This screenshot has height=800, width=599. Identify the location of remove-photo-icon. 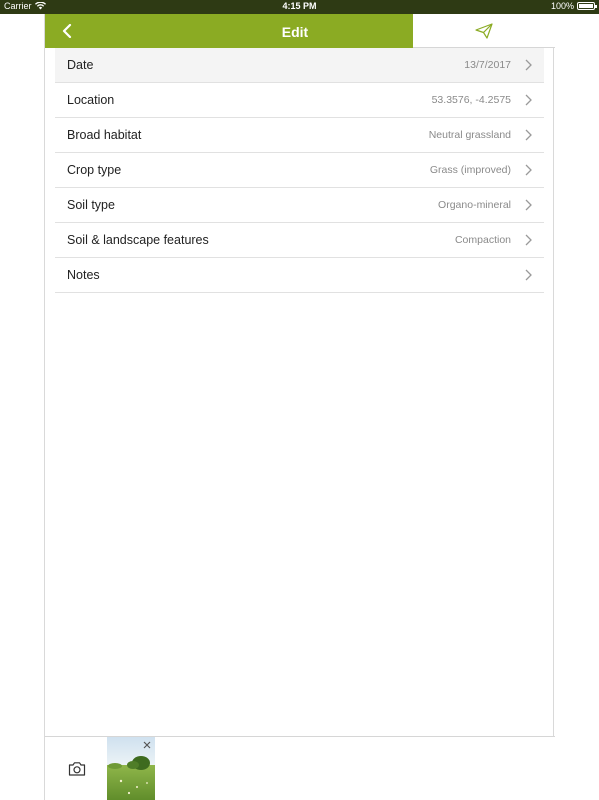
(147, 745).